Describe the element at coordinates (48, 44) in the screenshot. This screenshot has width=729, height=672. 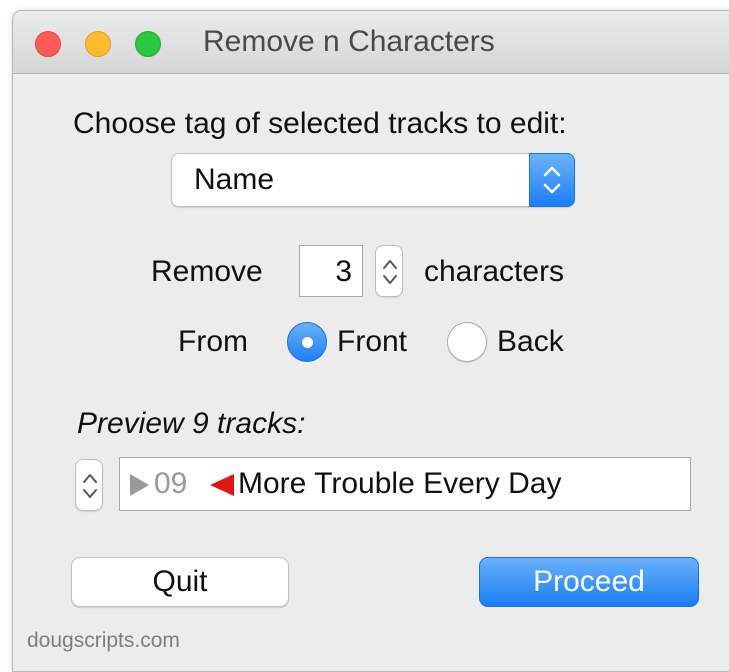
I see `close-window-button` at that location.